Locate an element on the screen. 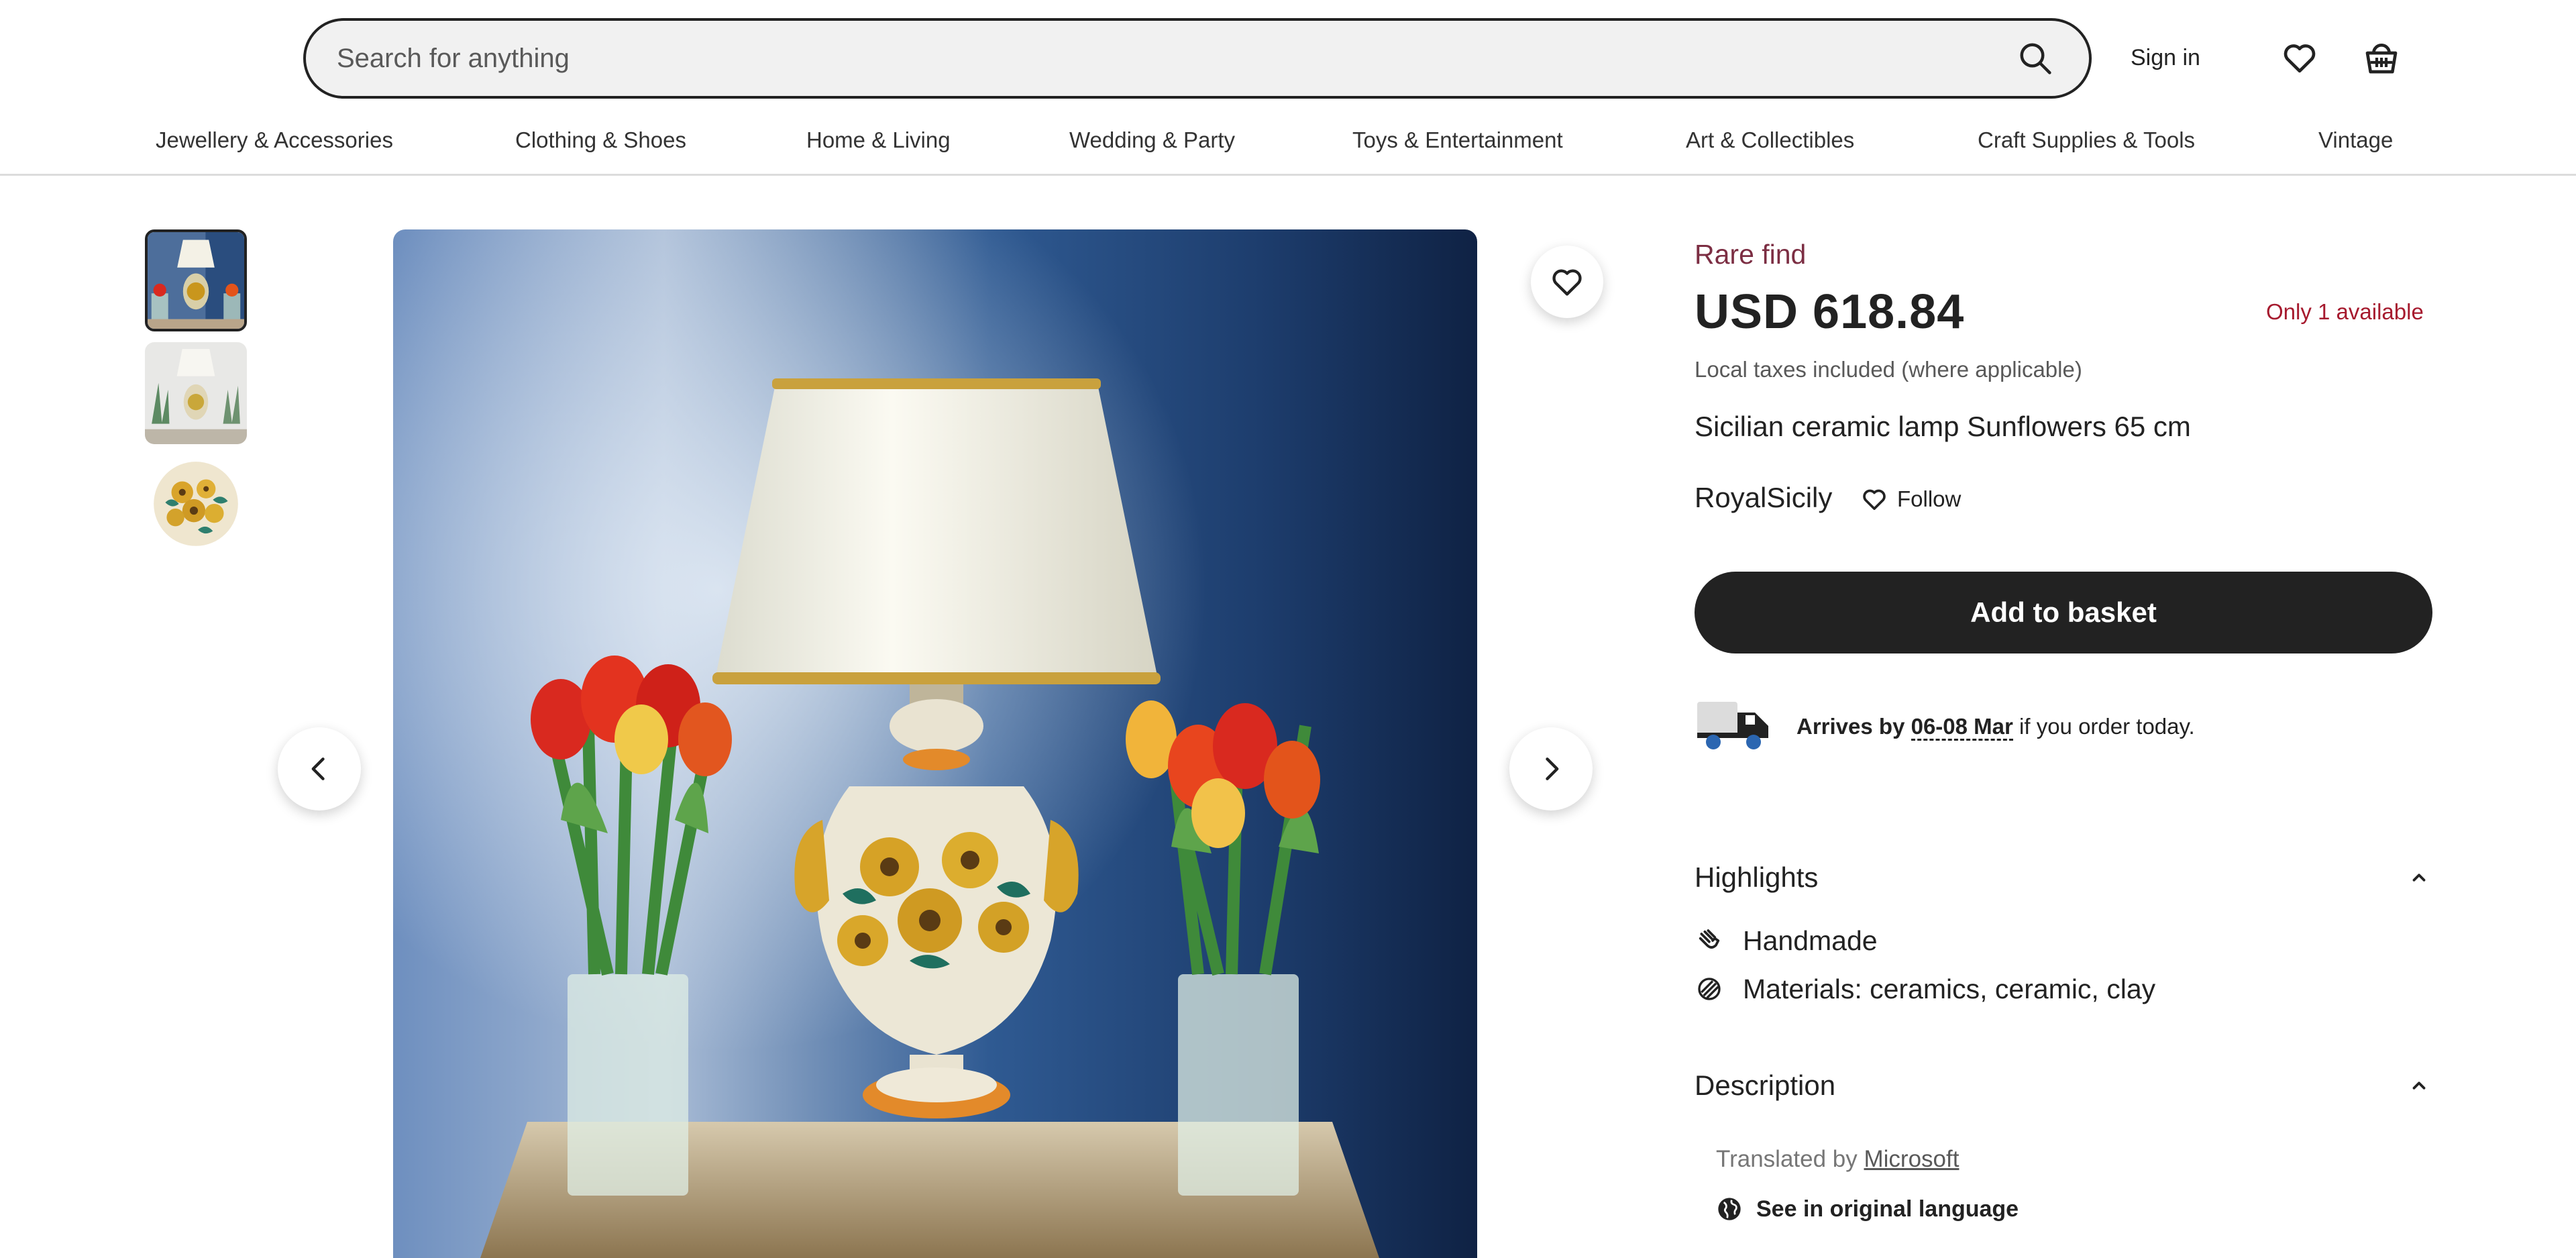 Image resolution: width=2576 pixels, height=1258 pixels. highlight-handmade-label: Handmade is located at coordinates (1810, 941).